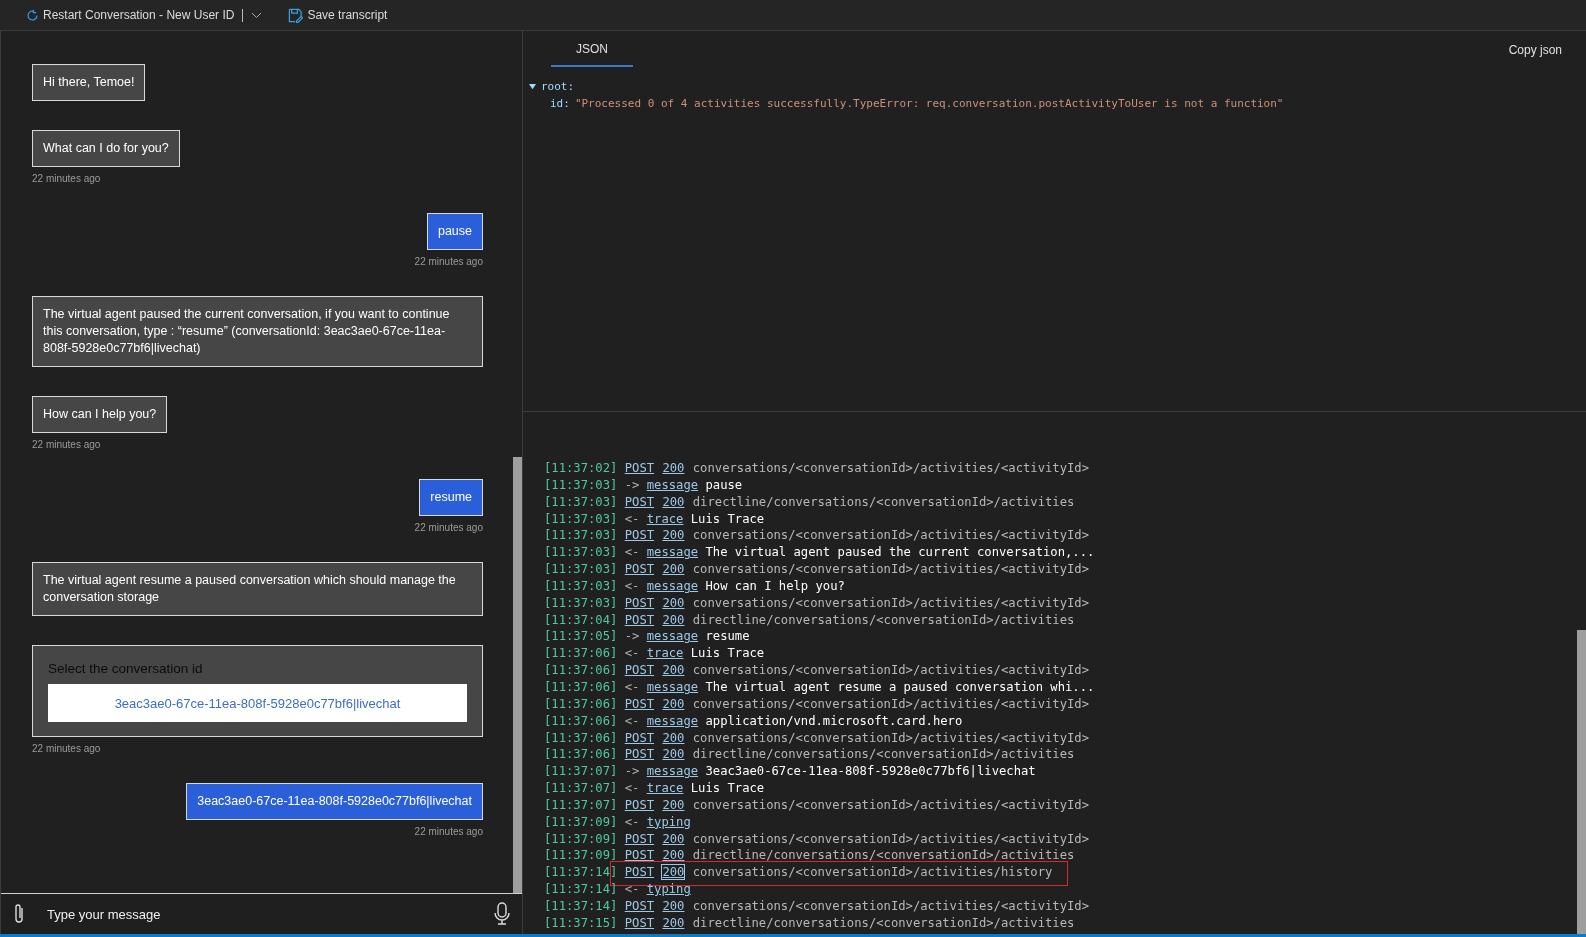 This screenshot has width=1586, height=937. I want to click on card-action-button: 3eac3ae0-67ce-11ea-808f-5928e0c77bf6|livechat, so click(257, 703).